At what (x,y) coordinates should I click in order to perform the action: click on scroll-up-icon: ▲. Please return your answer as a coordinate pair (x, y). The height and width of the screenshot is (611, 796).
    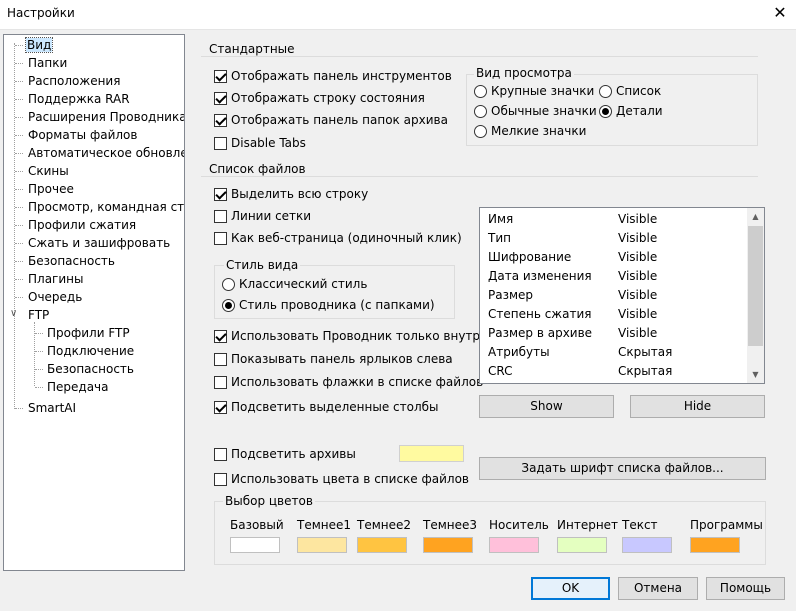
    Looking at the image, I should click on (755, 216).